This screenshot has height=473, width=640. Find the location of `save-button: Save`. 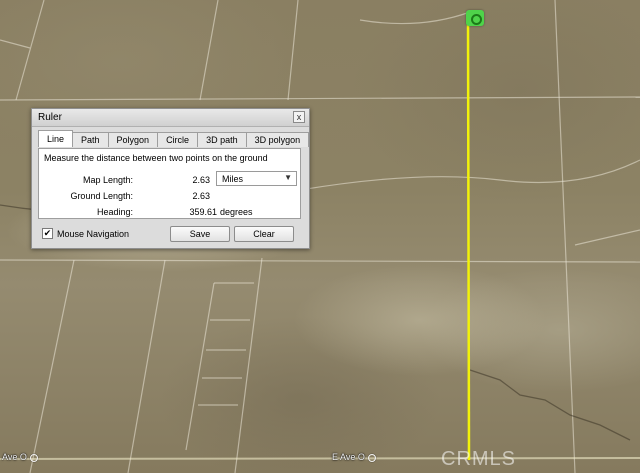

save-button: Save is located at coordinates (200, 234).